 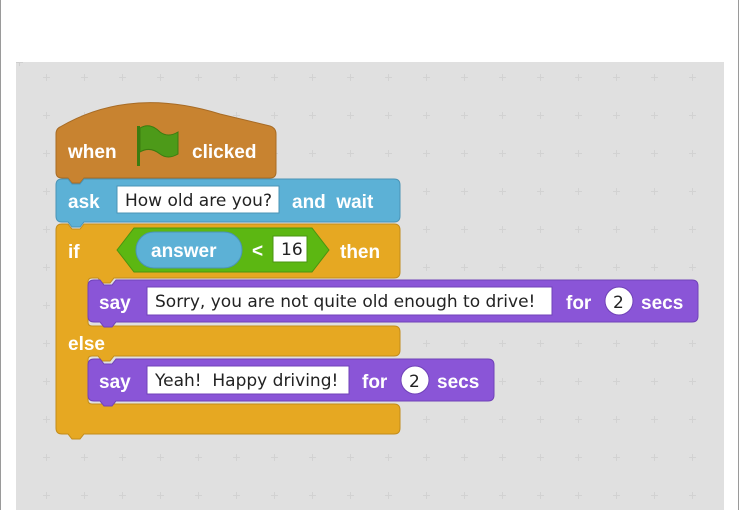 What do you see at coordinates (74, 252) in the screenshot?
I see `if-label: if` at bounding box center [74, 252].